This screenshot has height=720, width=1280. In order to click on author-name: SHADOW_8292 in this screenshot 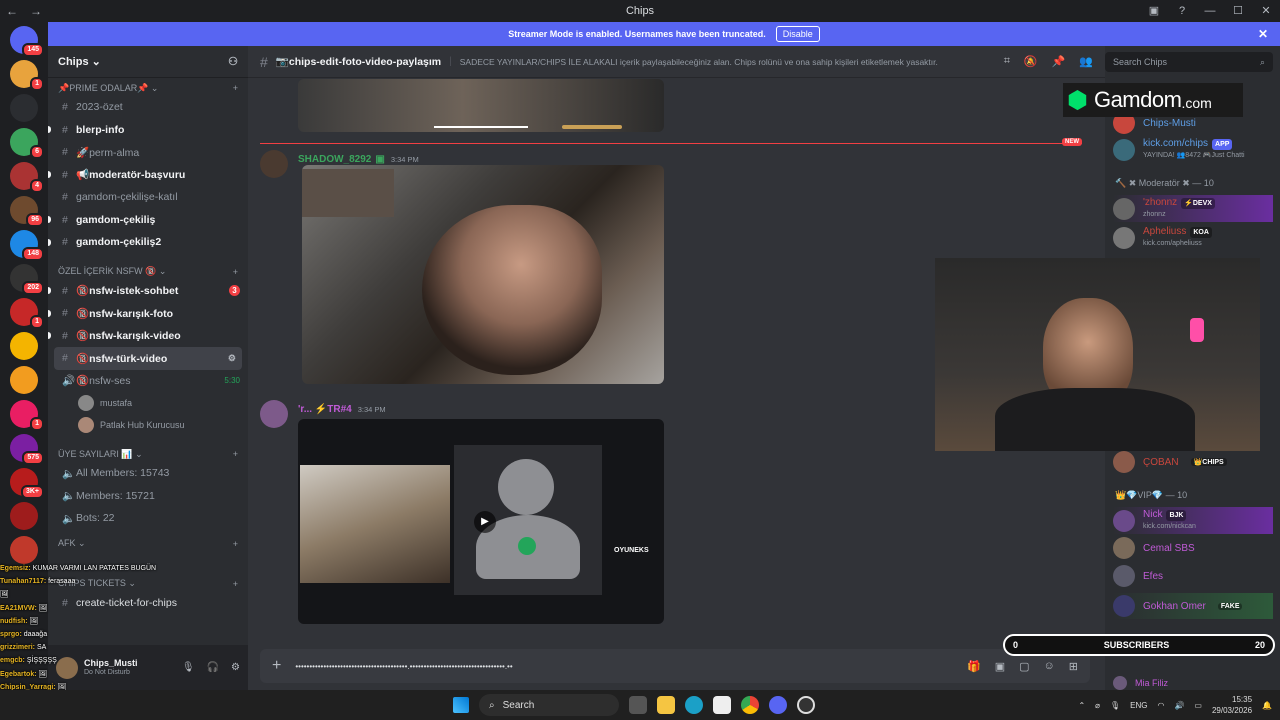, I will do `click(334, 159)`.